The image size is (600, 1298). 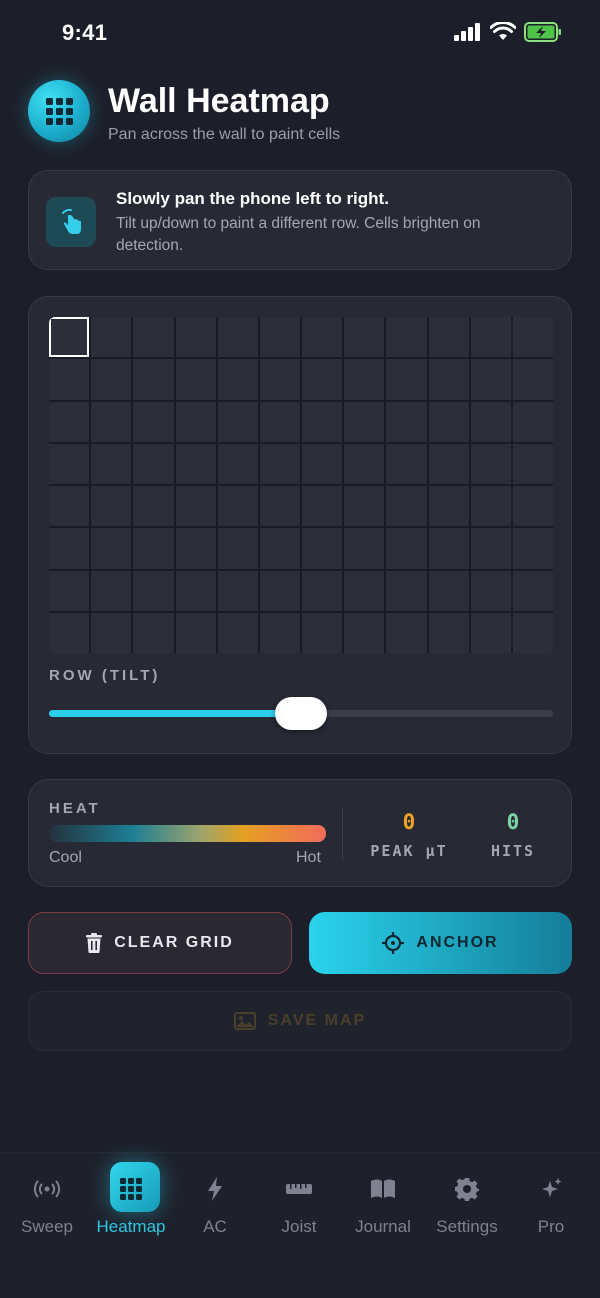 What do you see at coordinates (65, 857) in the screenshot?
I see `heat-cool-label: Cool` at bounding box center [65, 857].